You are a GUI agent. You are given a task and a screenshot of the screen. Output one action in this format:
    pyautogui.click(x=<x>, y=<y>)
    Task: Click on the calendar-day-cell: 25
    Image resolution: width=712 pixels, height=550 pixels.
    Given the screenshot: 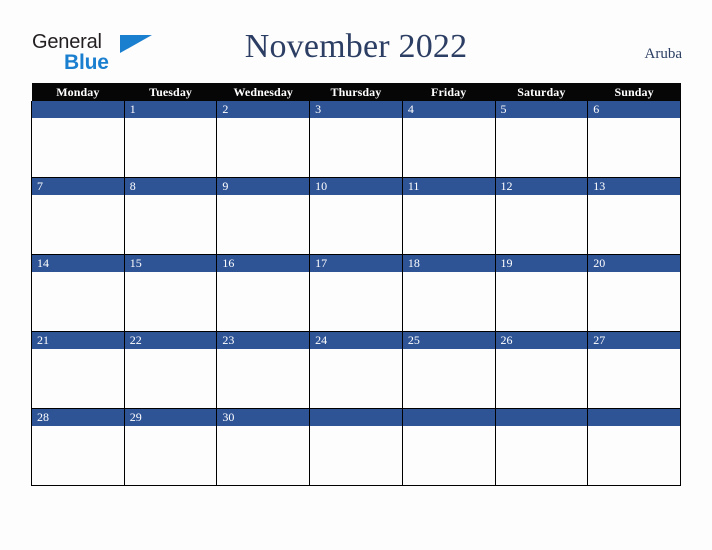 What is the action you would take?
    pyautogui.click(x=448, y=370)
    